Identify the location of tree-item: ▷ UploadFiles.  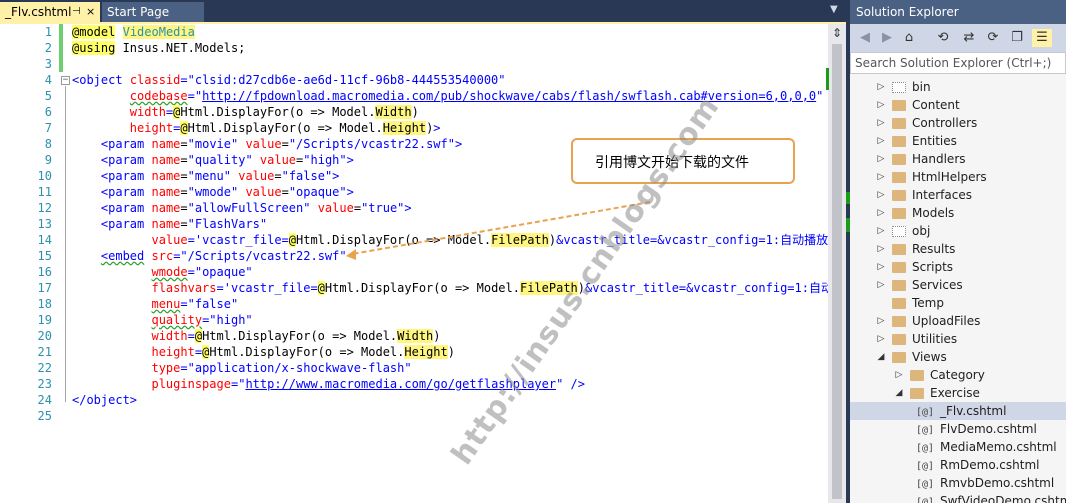
(958, 321).